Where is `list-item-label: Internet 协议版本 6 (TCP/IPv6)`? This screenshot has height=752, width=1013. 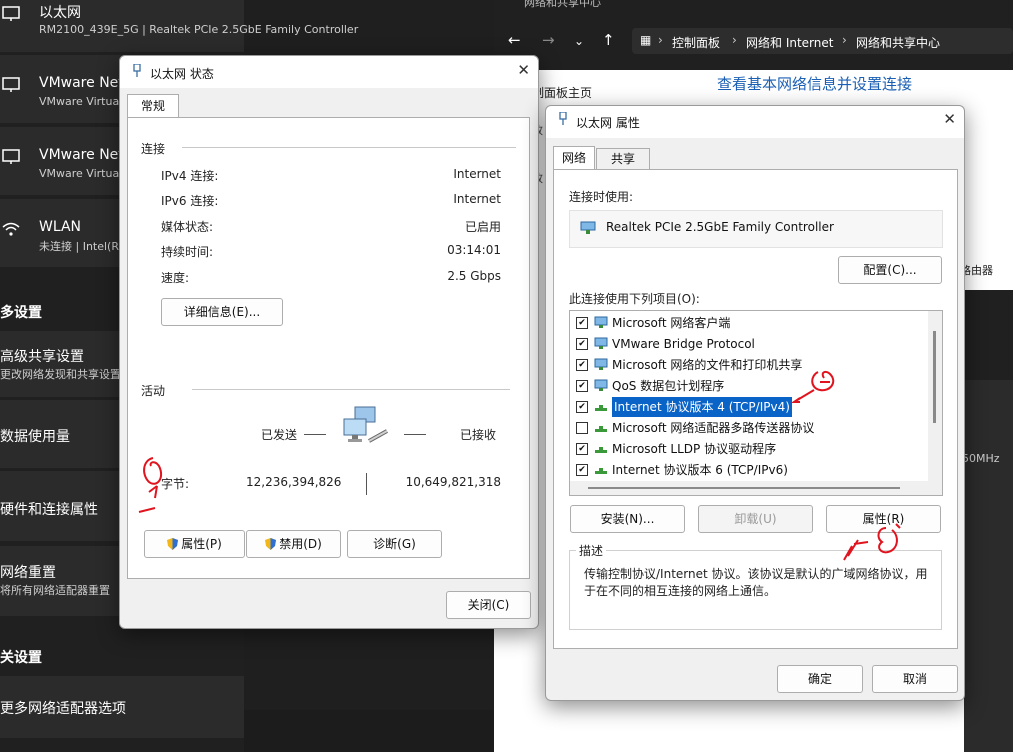 list-item-label: Internet 协议版本 6 (TCP/IPv6) is located at coordinates (700, 470).